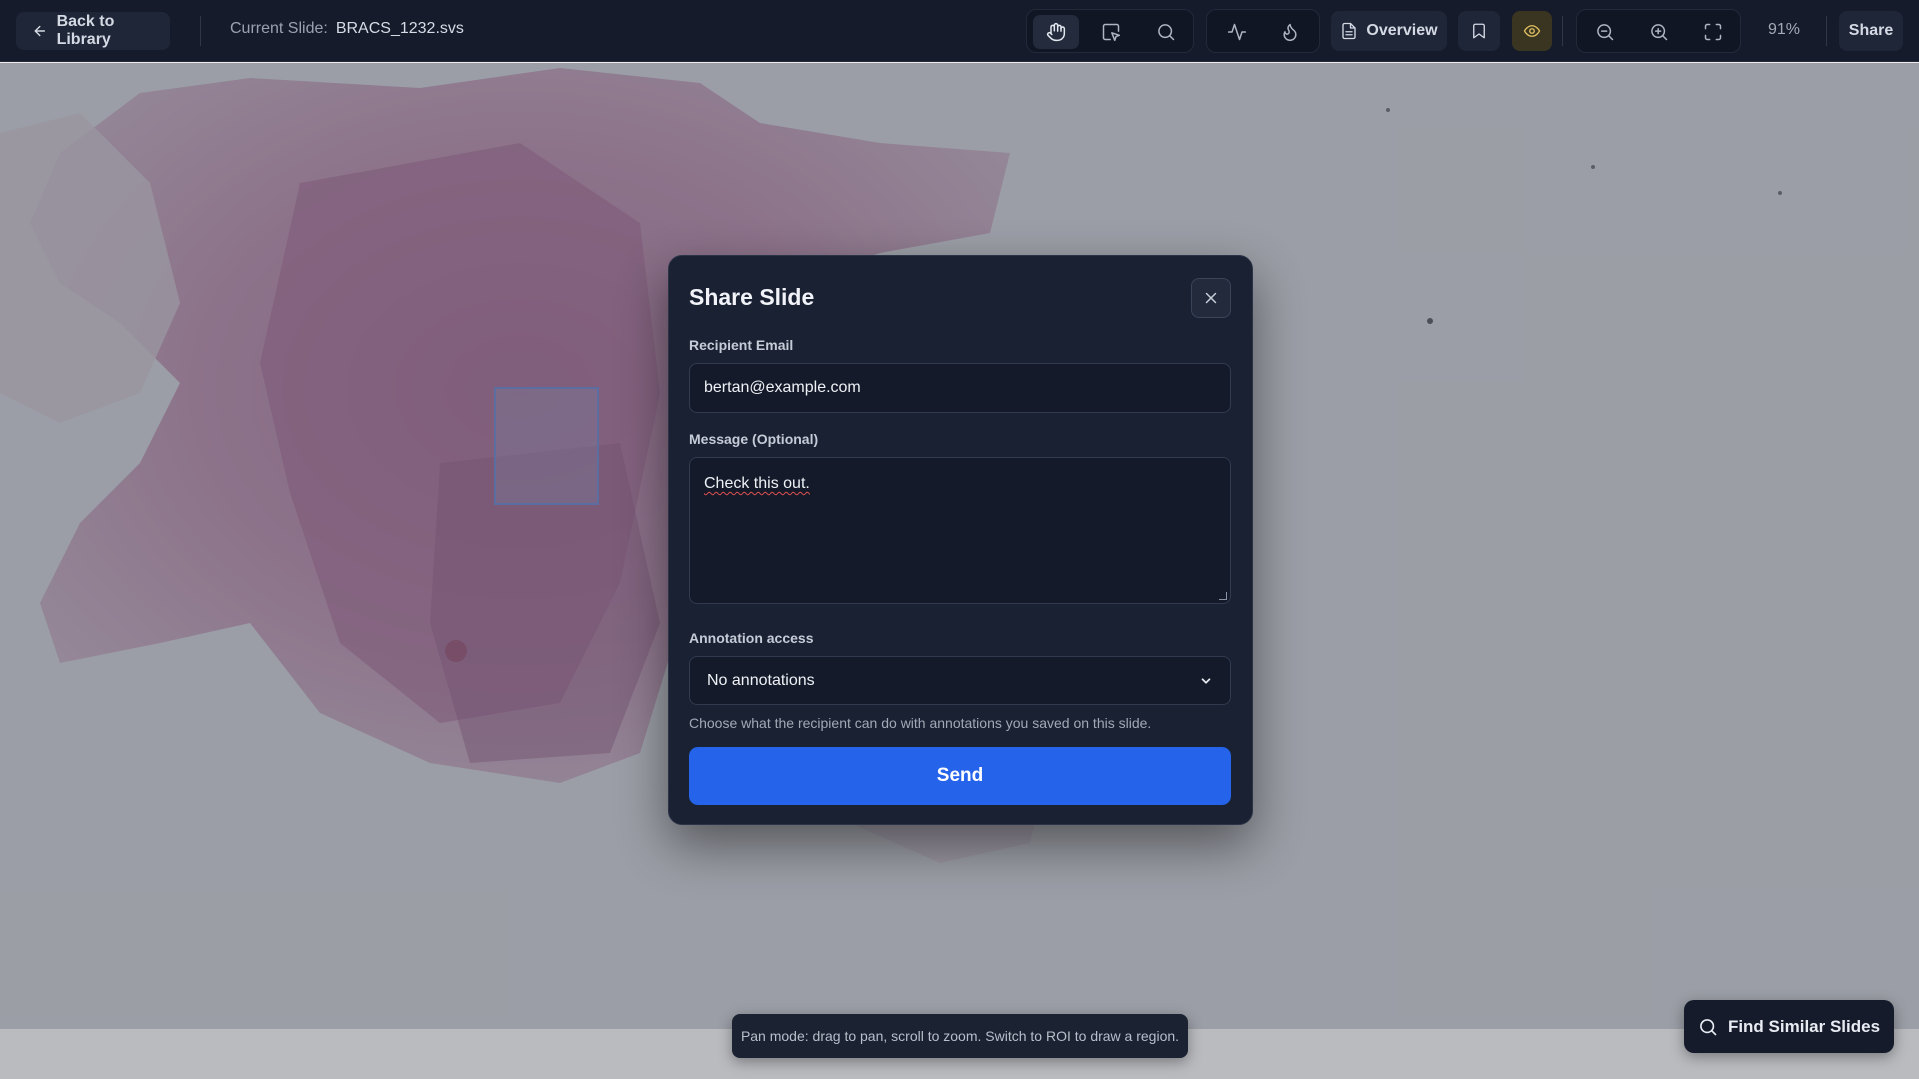 The image size is (1919, 1079). What do you see at coordinates (960, 530) in the screenshot?
I see `message-textarea: Check this out.` at bounding box center [960, 530].